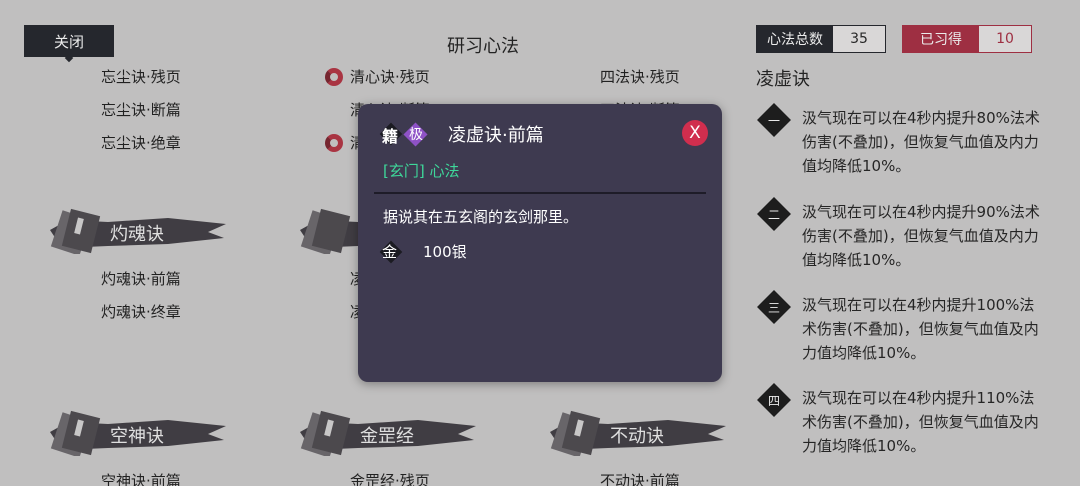 This screenshot has width=1080, height=486. I want to click on popup-close-button: X, so click(695, 133).